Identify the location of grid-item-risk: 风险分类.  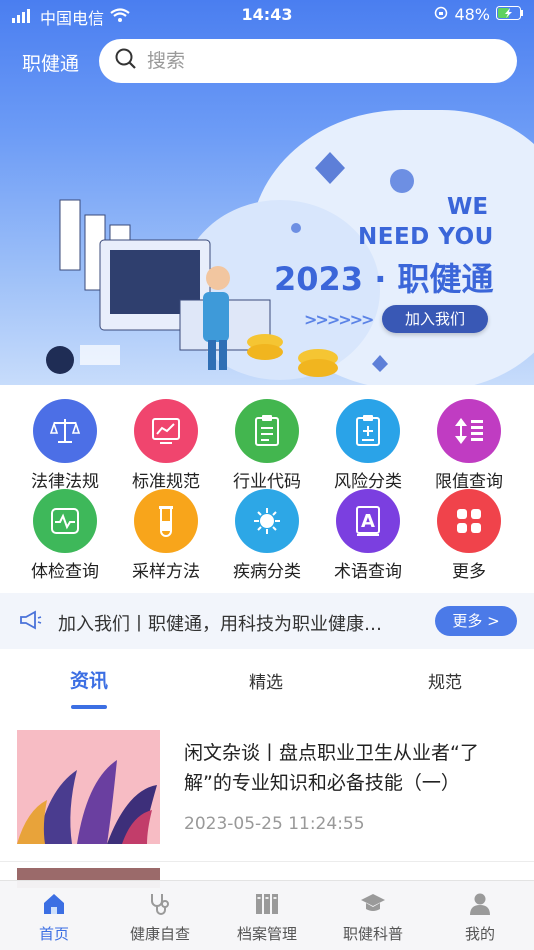
(368, 445).